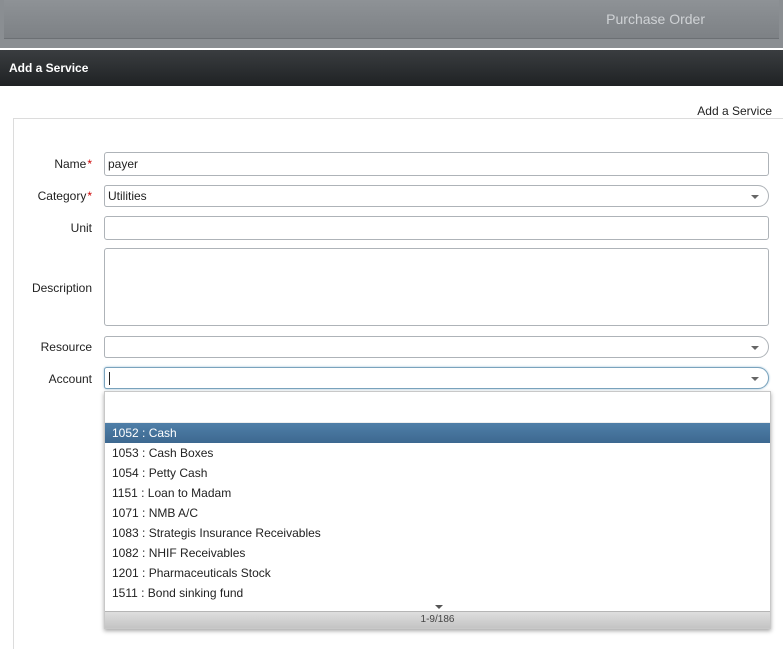 The height and width of the screenshot is (649, 783). Describe the element at coordinates (436, 378) in the screenshot. I see `account-select` at that location.